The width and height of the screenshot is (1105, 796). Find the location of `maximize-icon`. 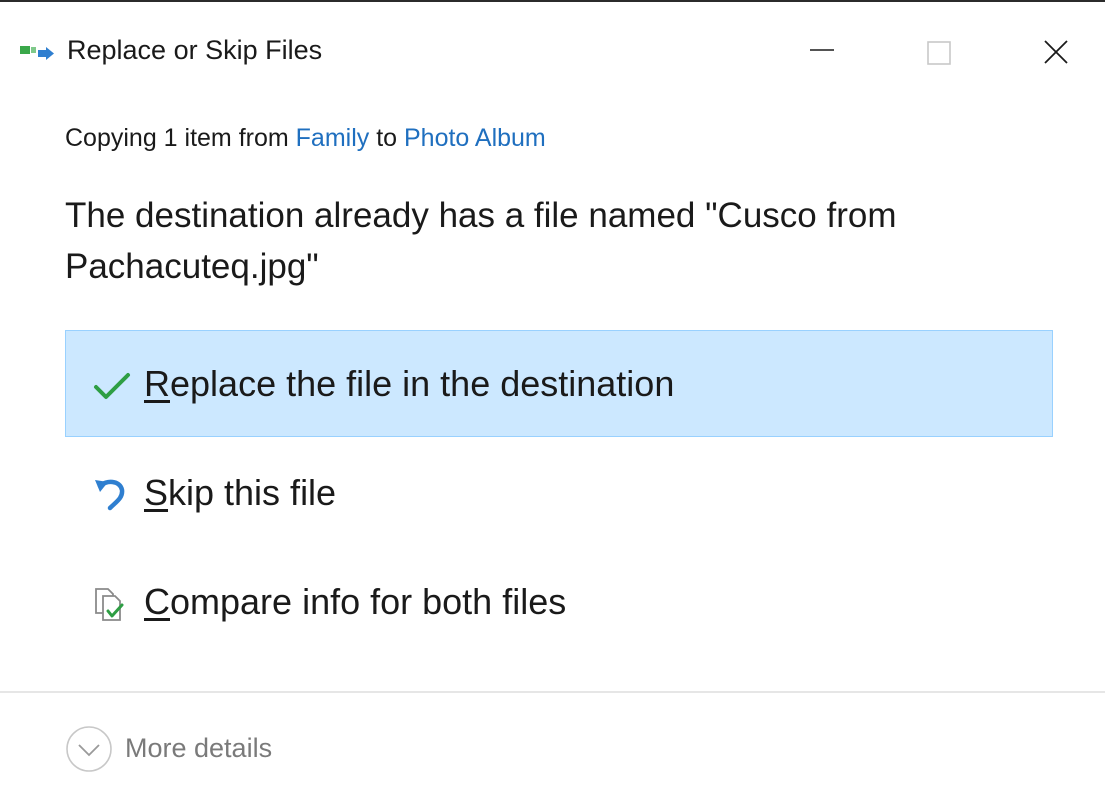

maximize-icon is located at coordinates (939, 53).